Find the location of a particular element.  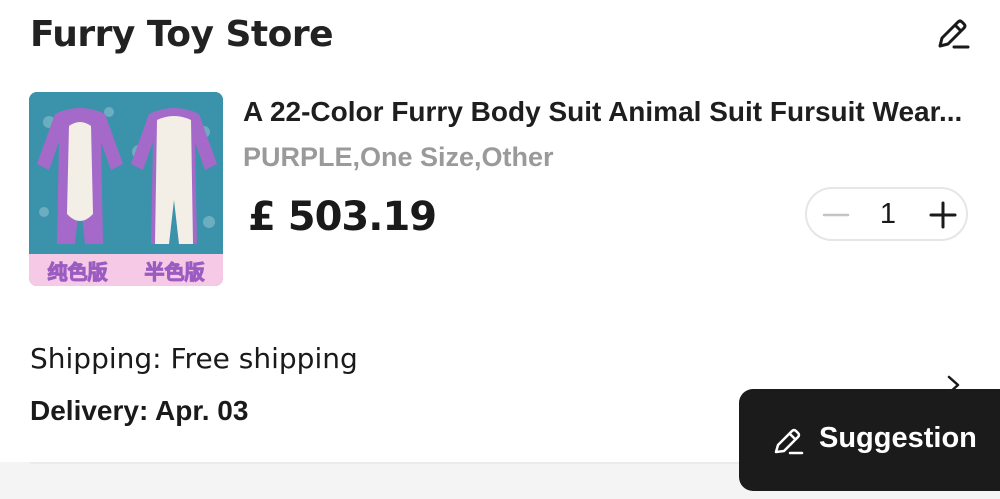

shipping-info: Shipping: Free shipping is located at coordinates (194, 358).